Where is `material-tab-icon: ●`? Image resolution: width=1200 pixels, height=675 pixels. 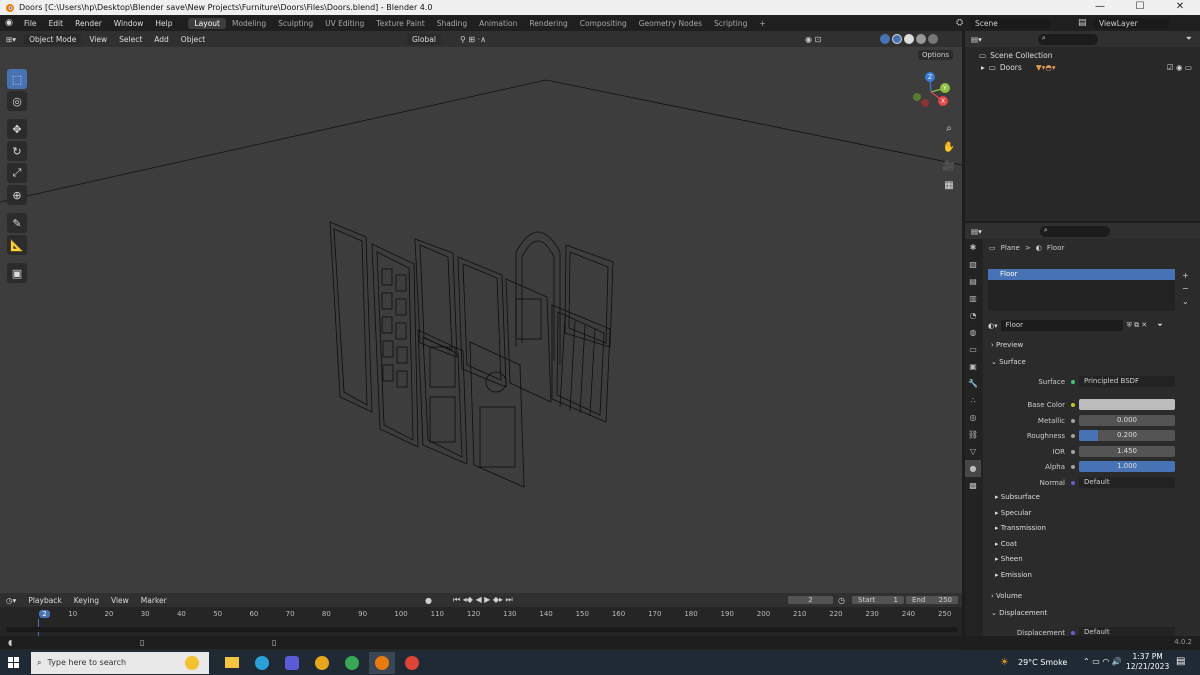 material-tab-icon: ● is located at coordinates (973, 468).